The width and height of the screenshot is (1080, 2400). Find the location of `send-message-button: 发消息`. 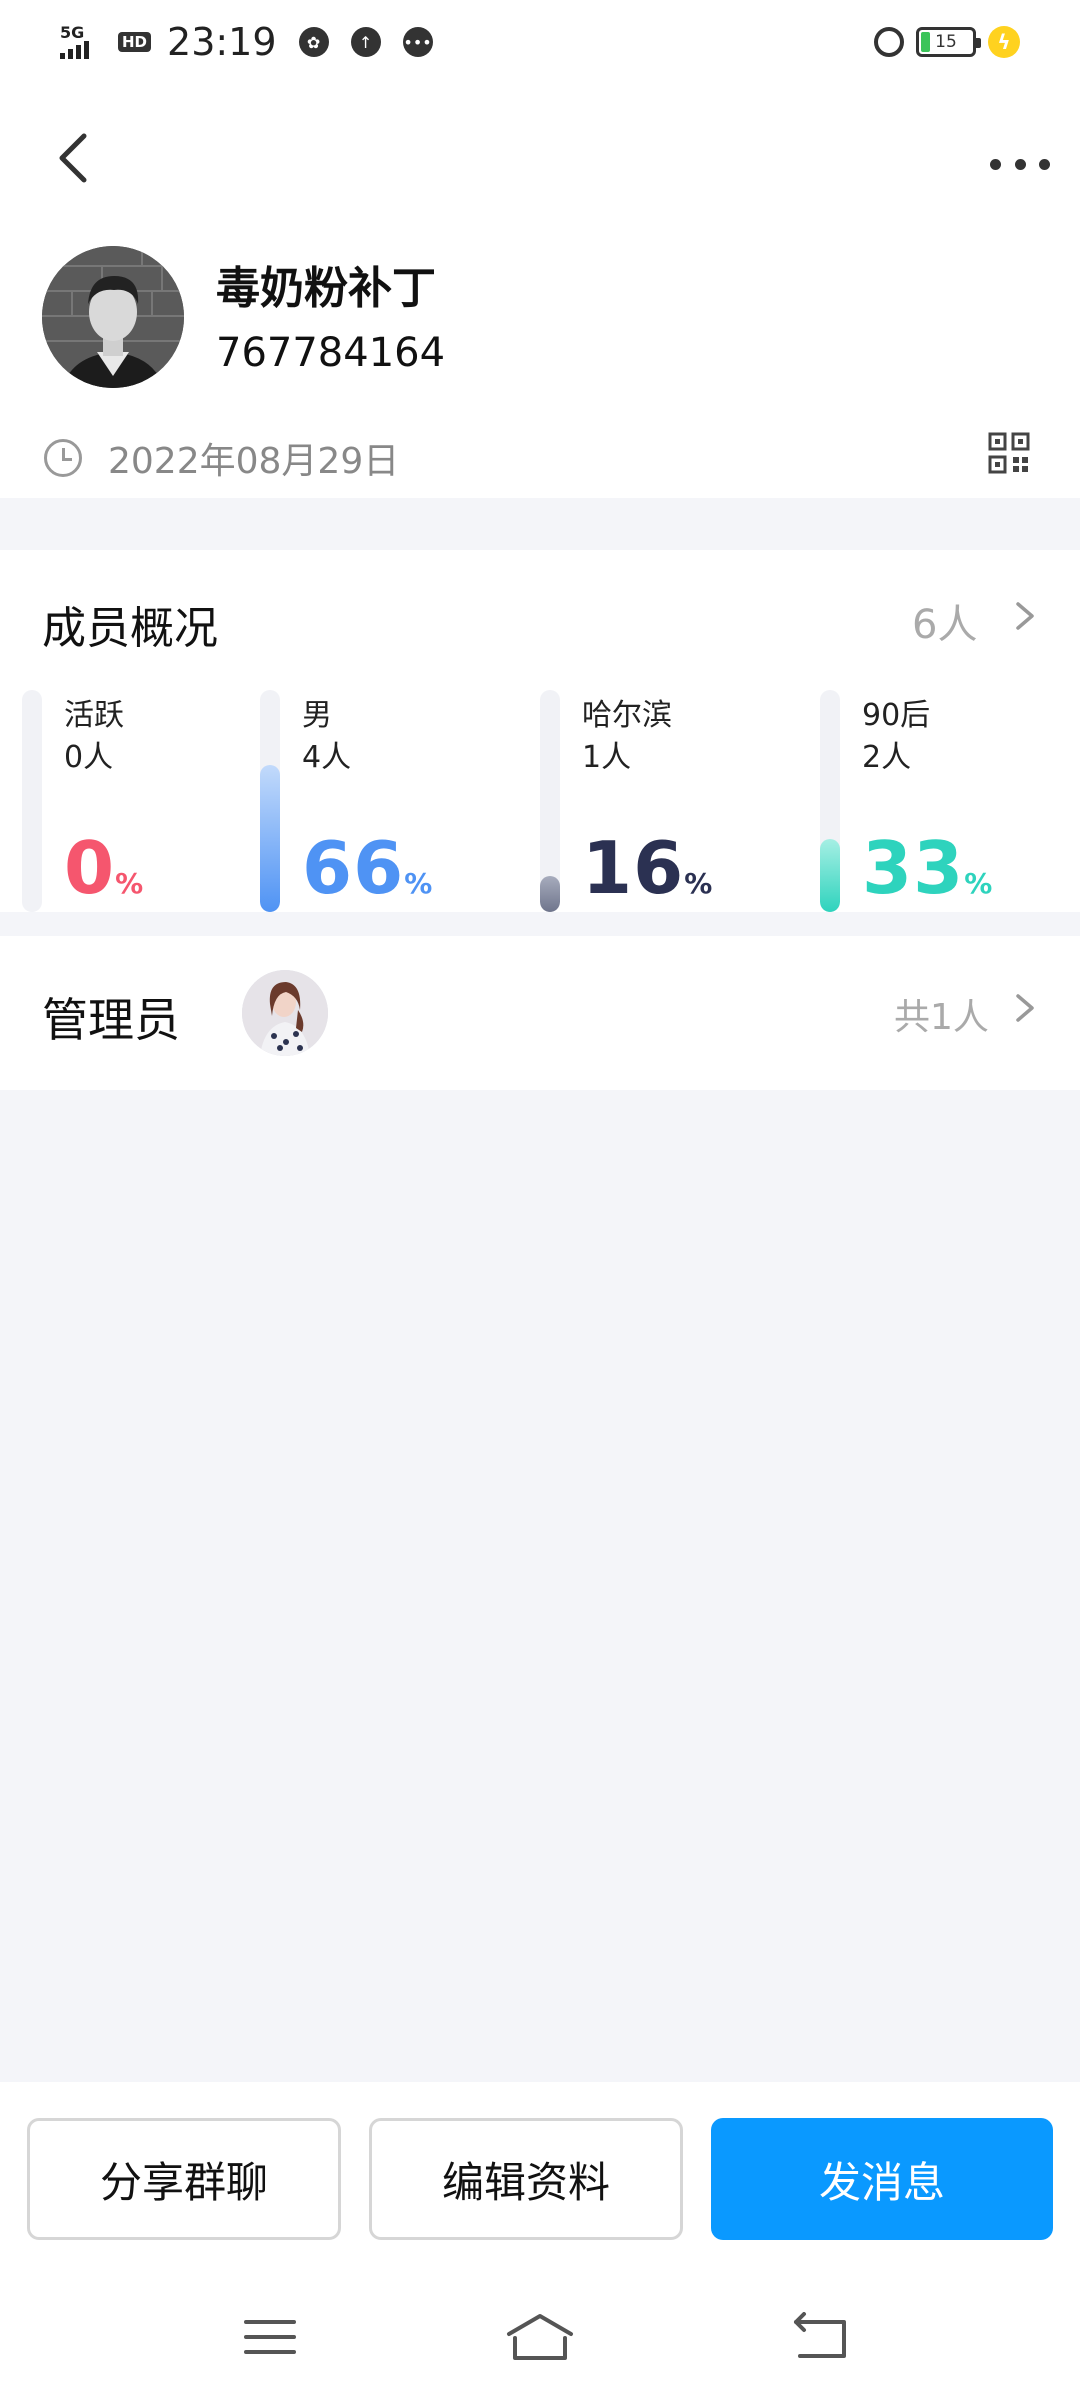

send-message-button: 发消息 is located at coordinates (882, 2179).